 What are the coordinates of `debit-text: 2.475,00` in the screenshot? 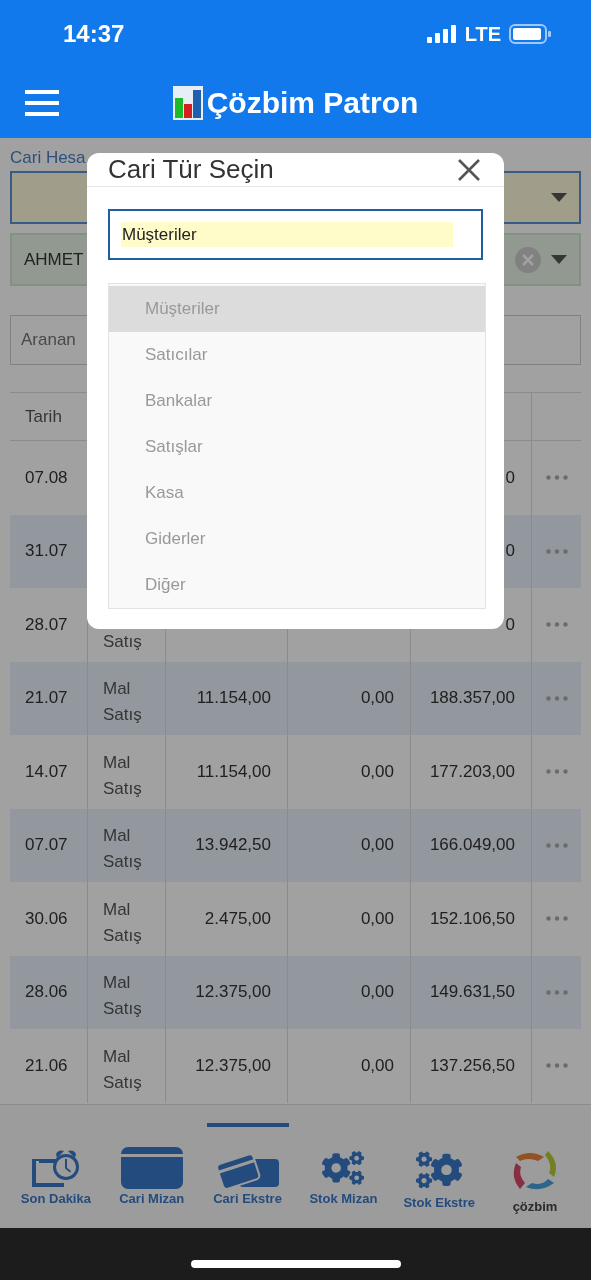 It's located at (237, 918).